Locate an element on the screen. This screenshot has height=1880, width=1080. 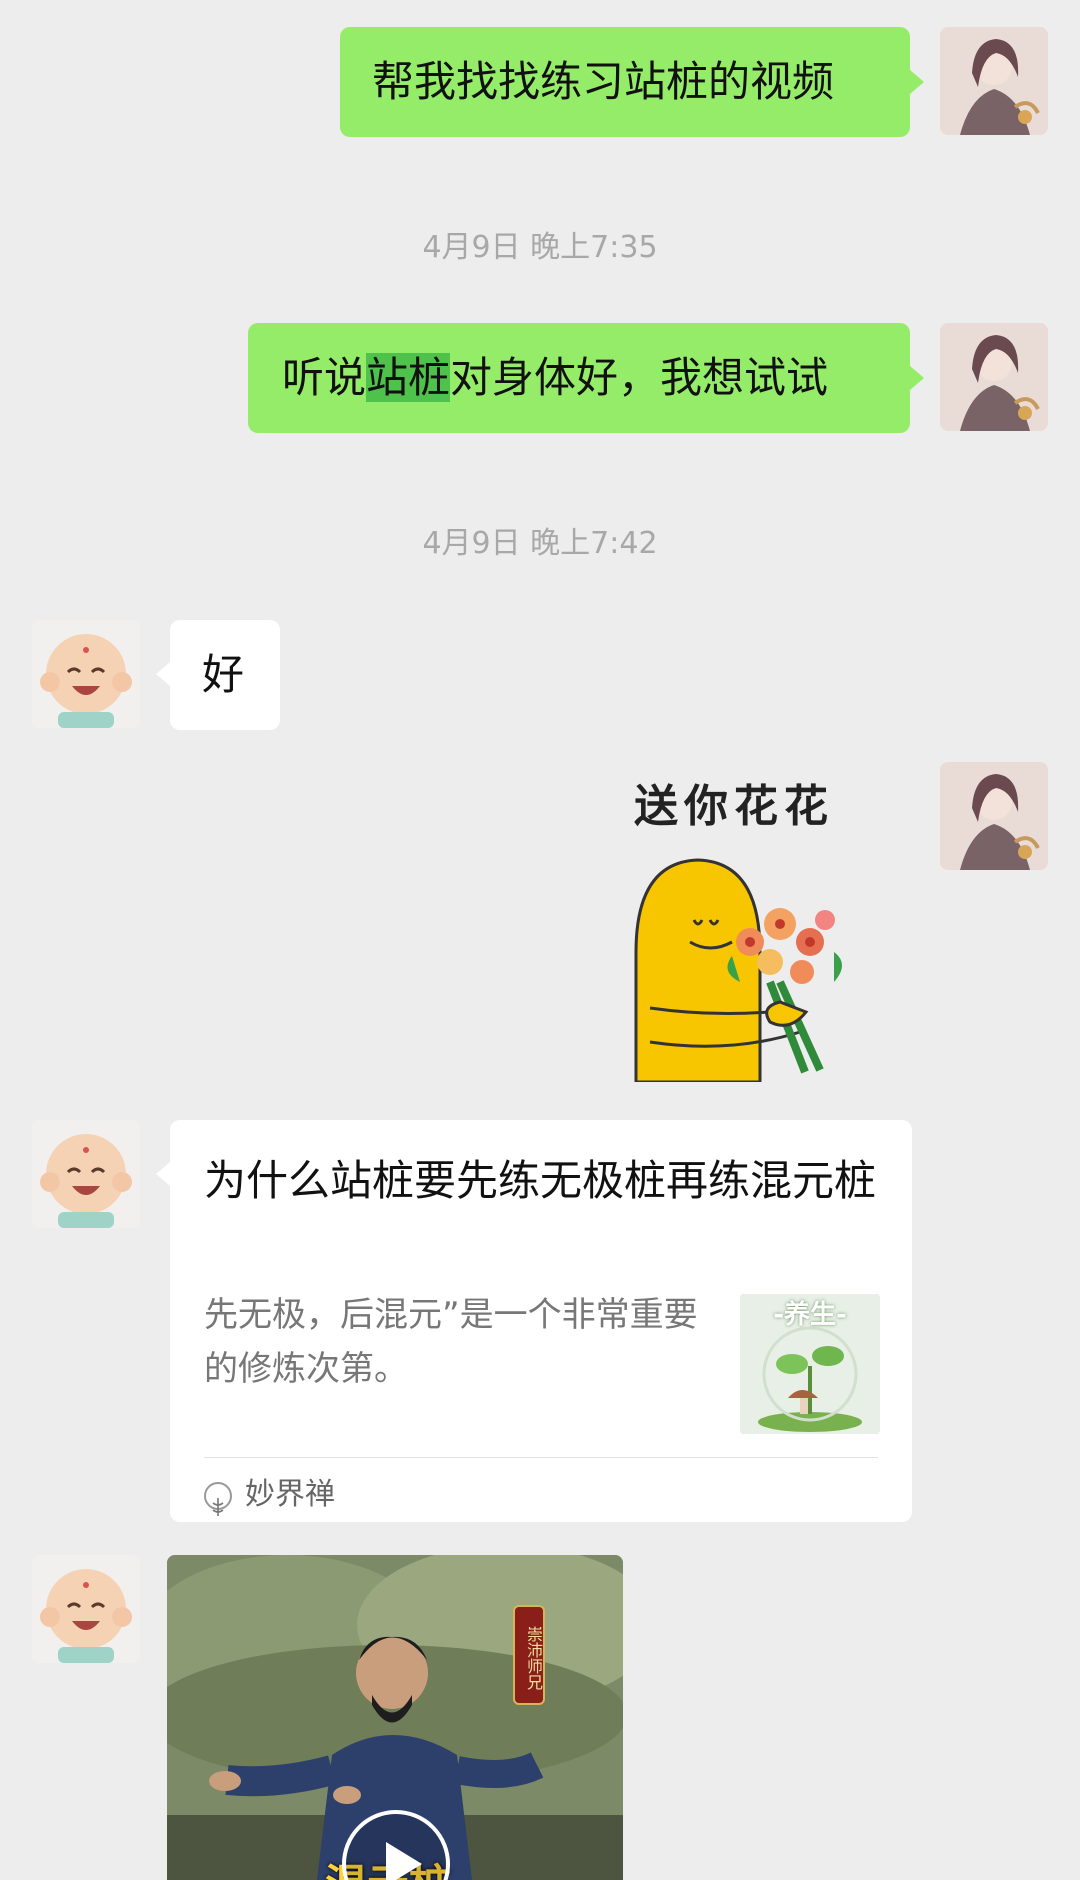
thumbnail-label: -养生- is located at coordinates (810, 1315).